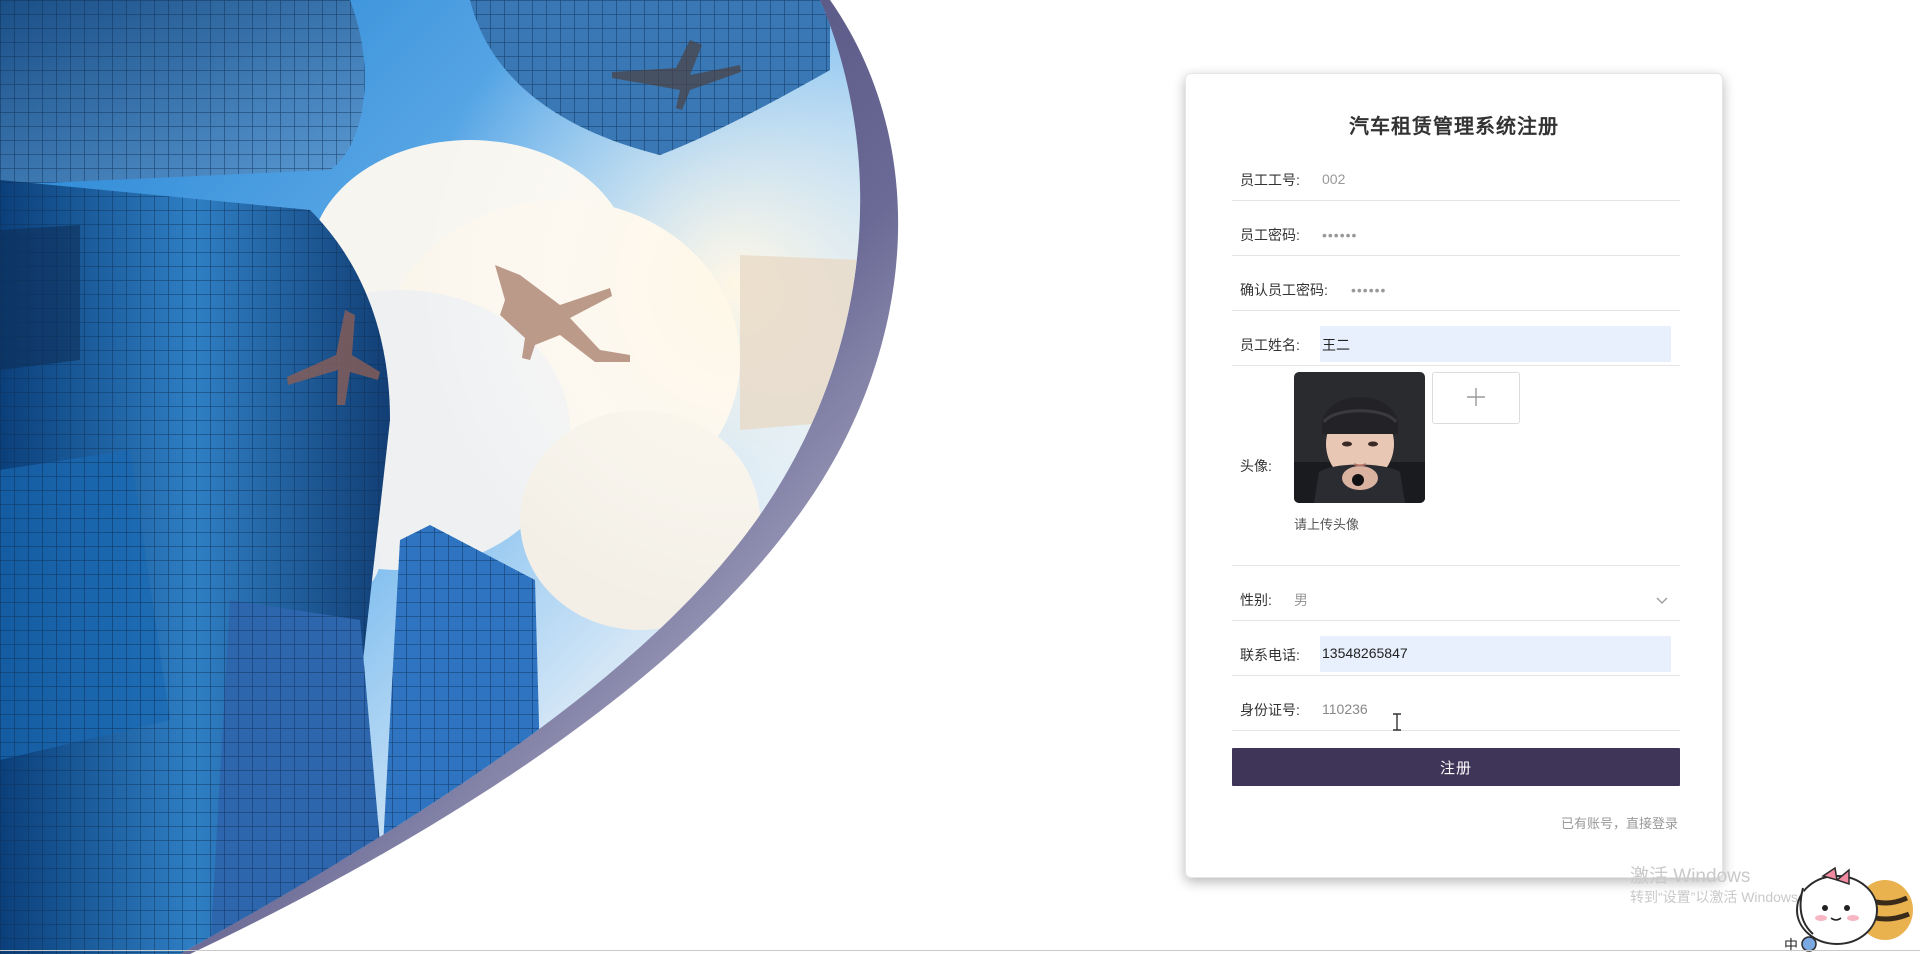 Image resolution: width=1920 pixels, height=954 pixels. I want to click on text-cursor-icon, so click(1397, 724).